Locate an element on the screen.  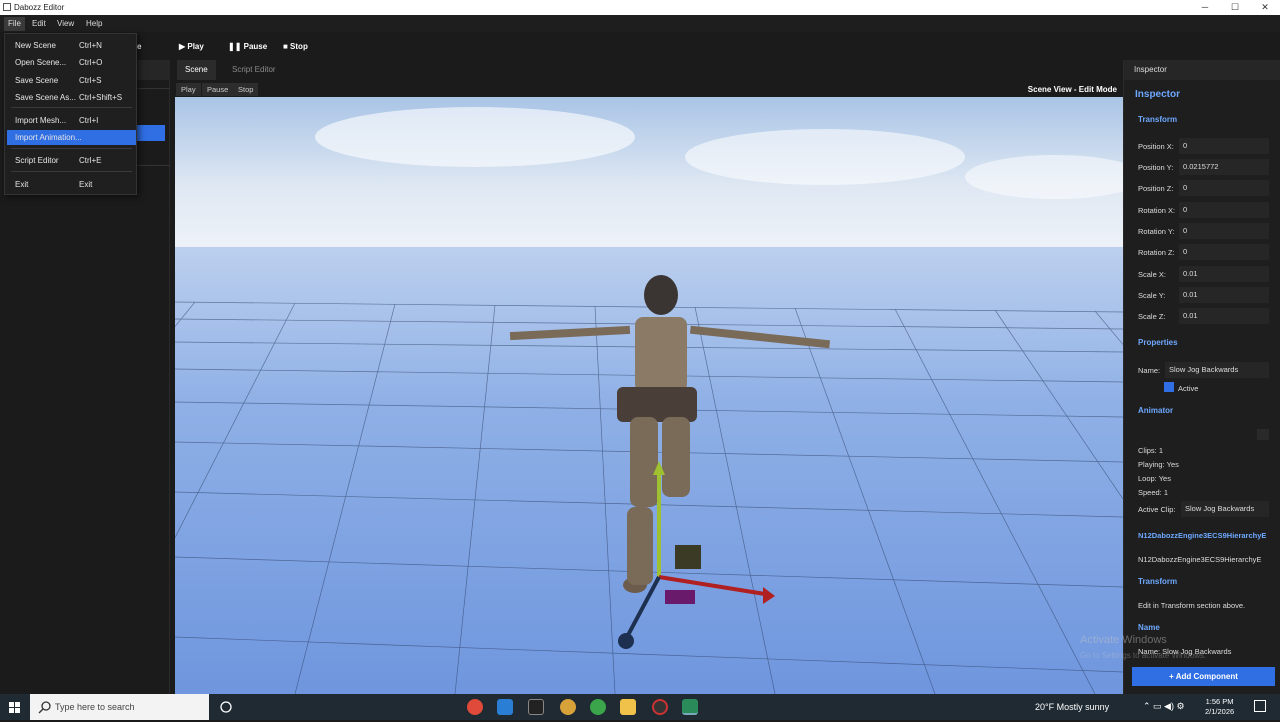
scale-z-field: 0.01 is located at coordinates (1224, 316).